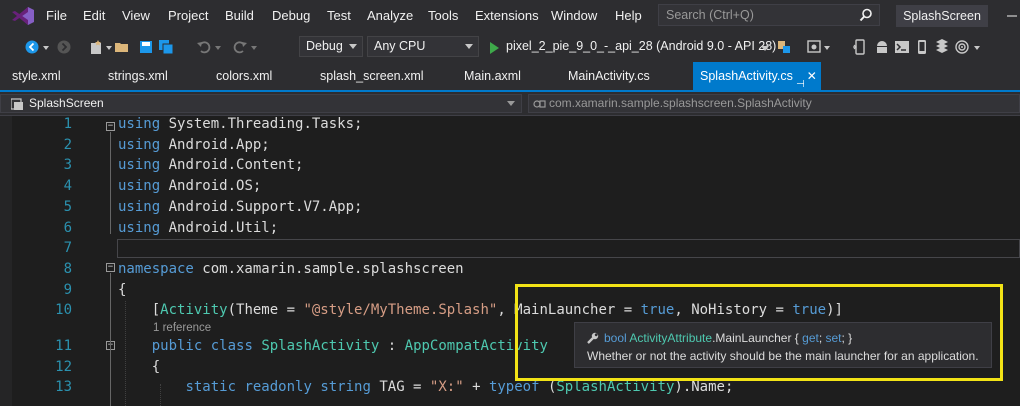 The height and width of the screenshot is (406, 1020). What do you see at coordinates (67, 186) in the screenshot?
I see `line-number: 4` at bounding box center [67, 186].